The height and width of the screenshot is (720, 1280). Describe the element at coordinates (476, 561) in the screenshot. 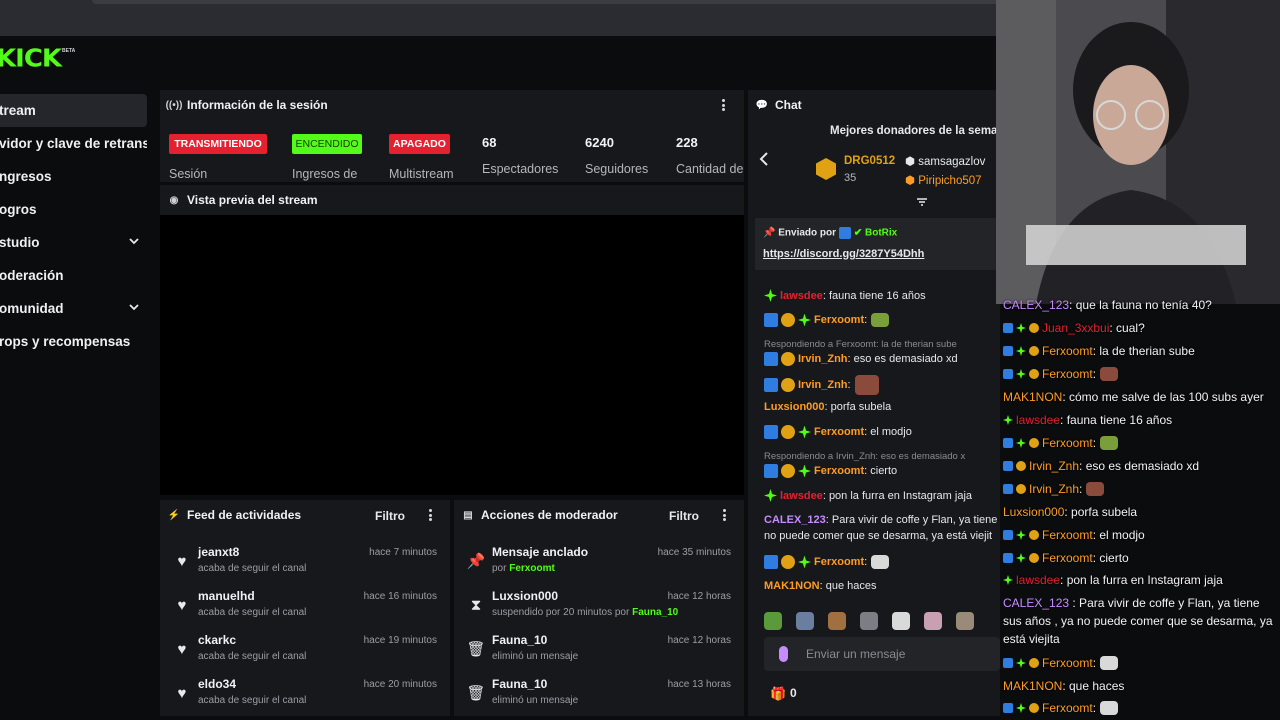

I see `pin-icon: 📌` at that location.